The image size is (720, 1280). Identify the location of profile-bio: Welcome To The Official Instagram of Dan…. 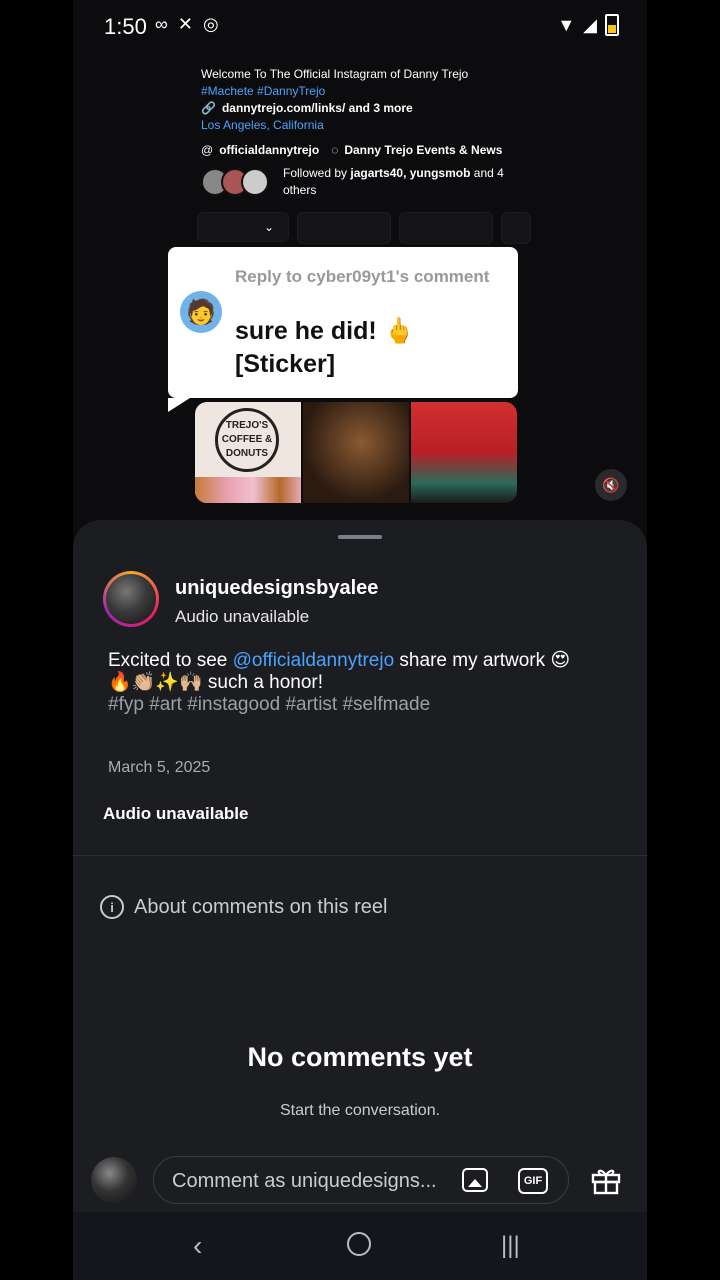
(335, 74).